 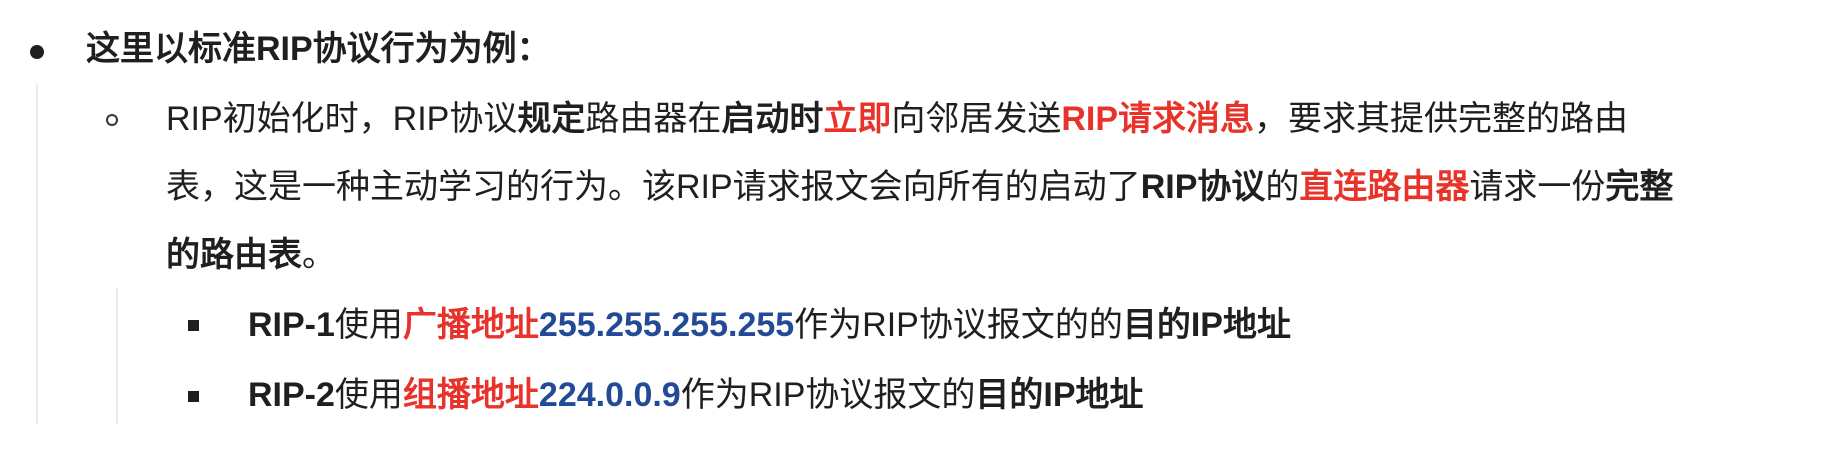 What do you see at coordinates (958, 325) in the screenshot?
I see `text-segment: 作为RIP协议报文的的` at bounding box center [958, 325].